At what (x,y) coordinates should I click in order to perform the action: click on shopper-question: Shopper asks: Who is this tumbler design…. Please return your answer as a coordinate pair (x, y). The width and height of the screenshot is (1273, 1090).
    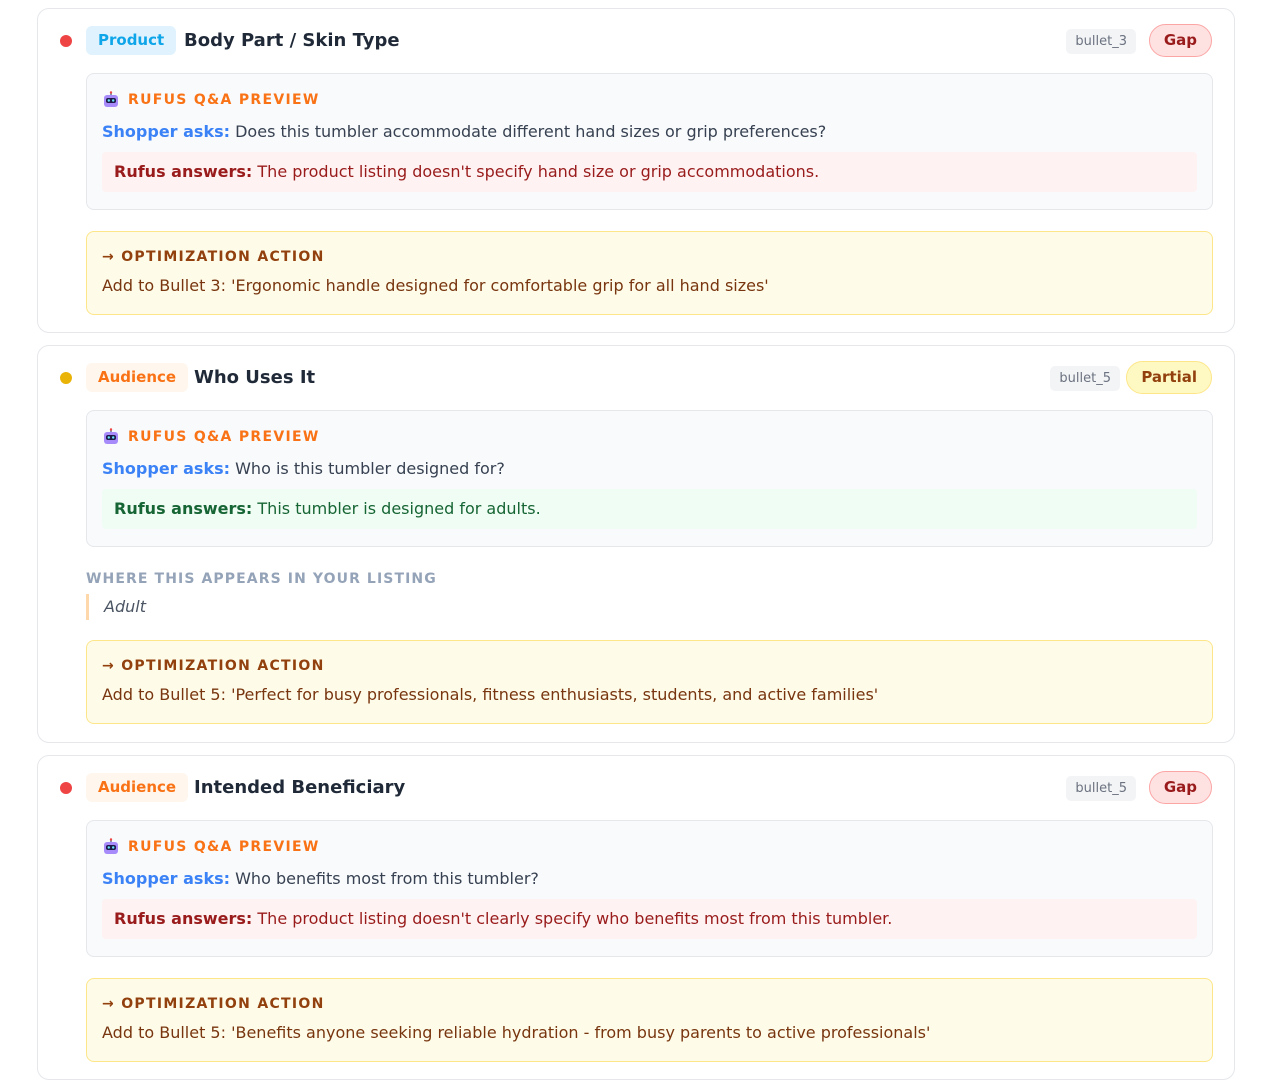
    Looking at the image, I should click on (303, 468).